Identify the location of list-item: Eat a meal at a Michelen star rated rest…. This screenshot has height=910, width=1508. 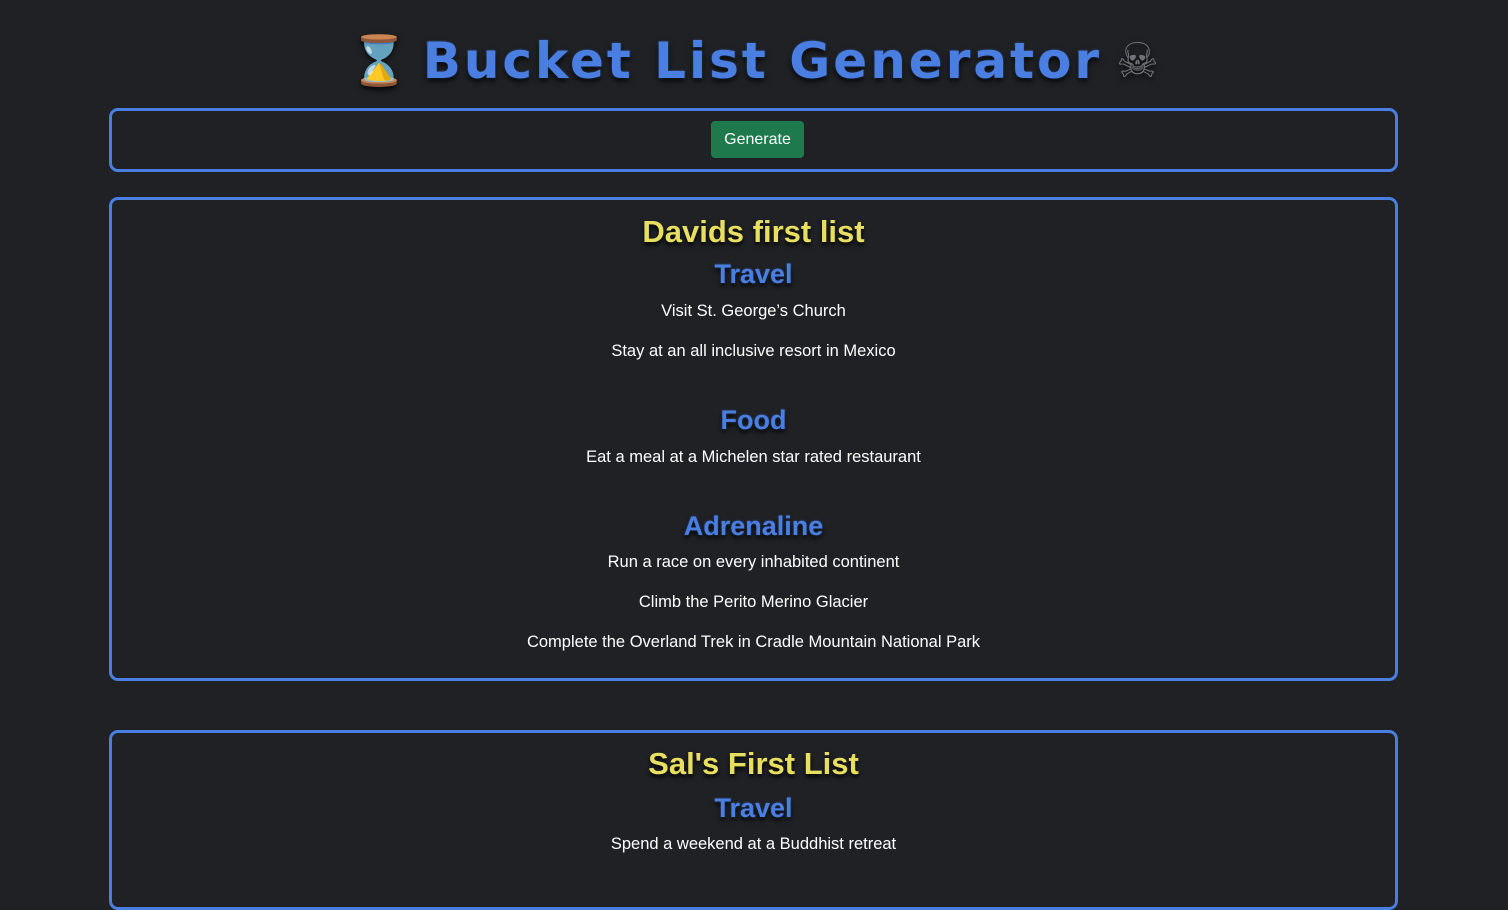
(753, 457).